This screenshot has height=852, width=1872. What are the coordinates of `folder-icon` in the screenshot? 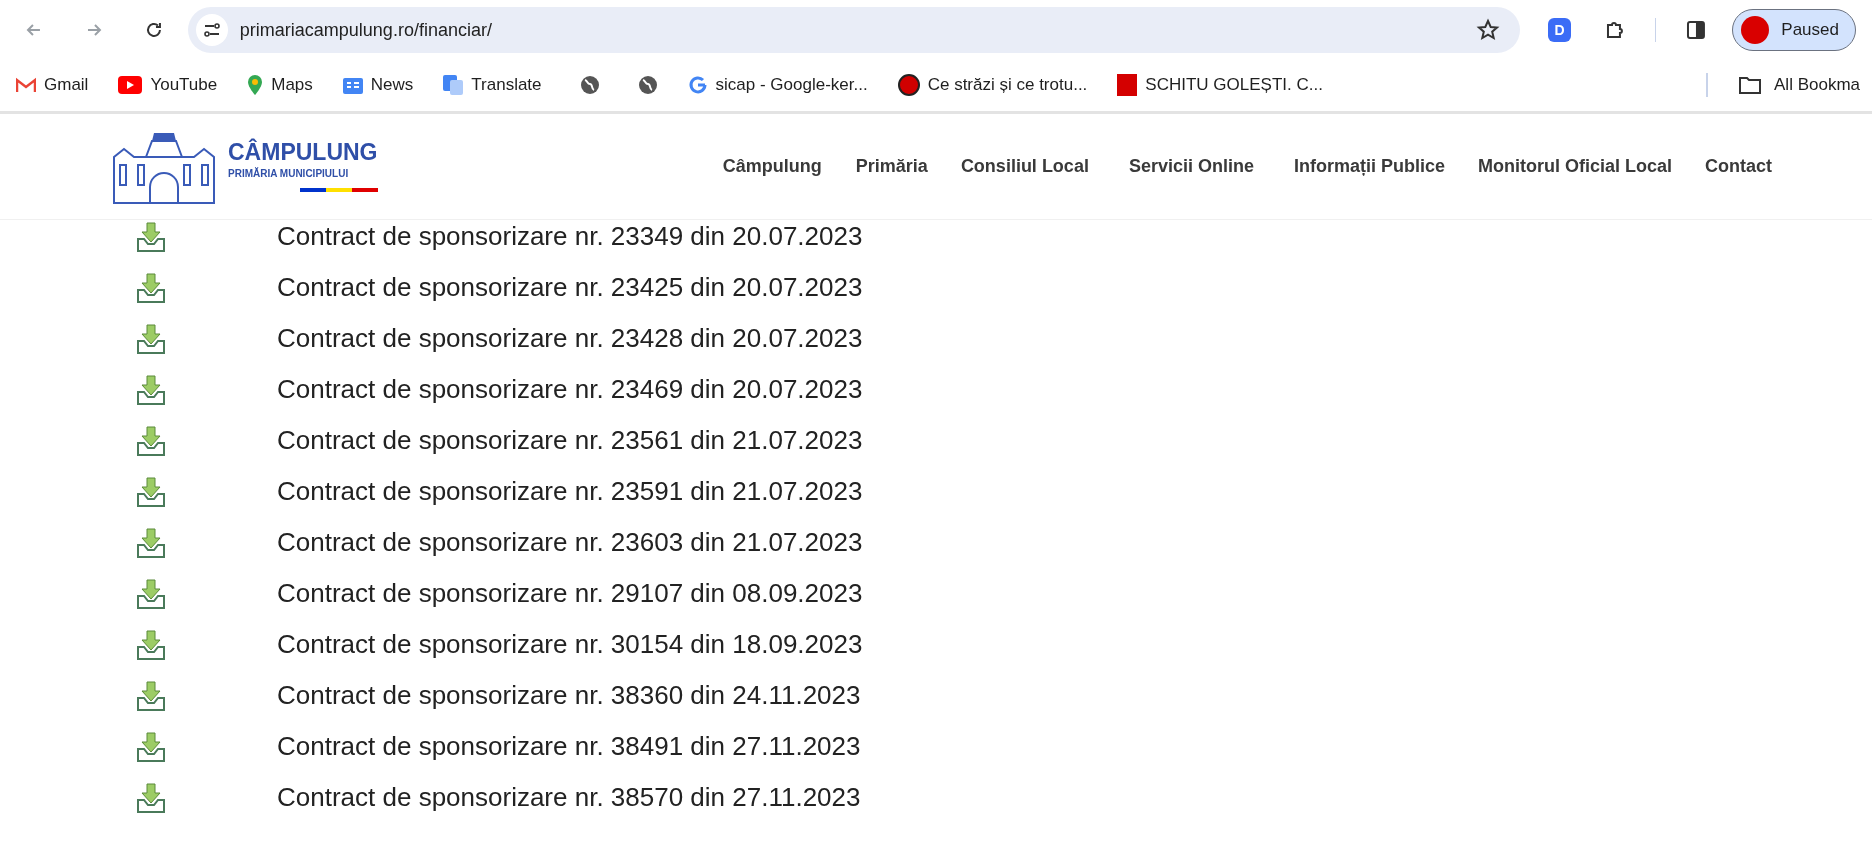 It's located at (1750, 84).